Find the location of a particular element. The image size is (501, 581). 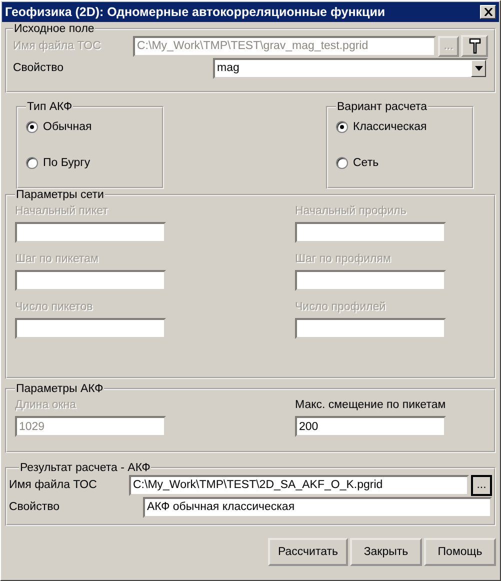

property-dropdown: mag is located at coordinates (350, 68).